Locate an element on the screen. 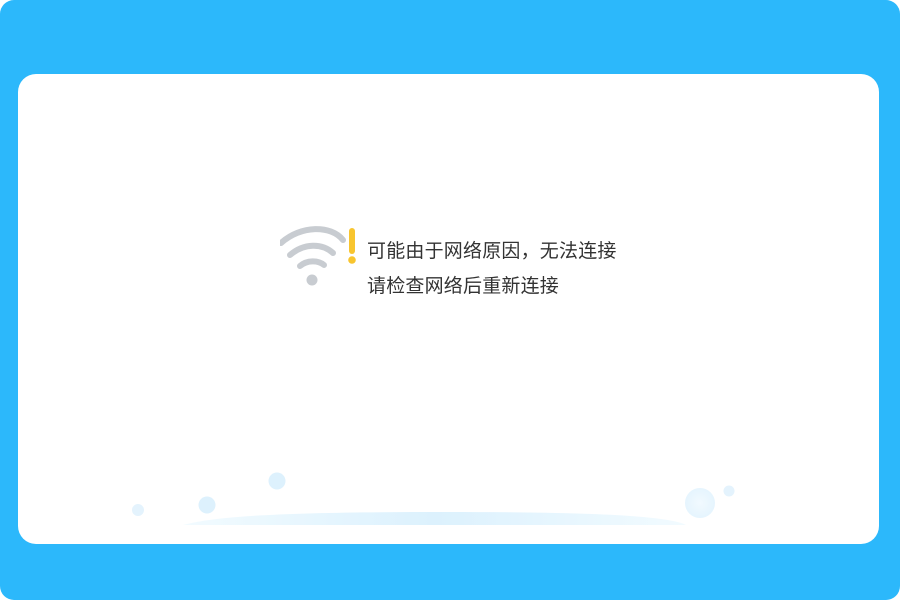  error-message: 可能由于网络原因，无法连接 请检查网络后重新连接 is located at coordinates (517, 269).